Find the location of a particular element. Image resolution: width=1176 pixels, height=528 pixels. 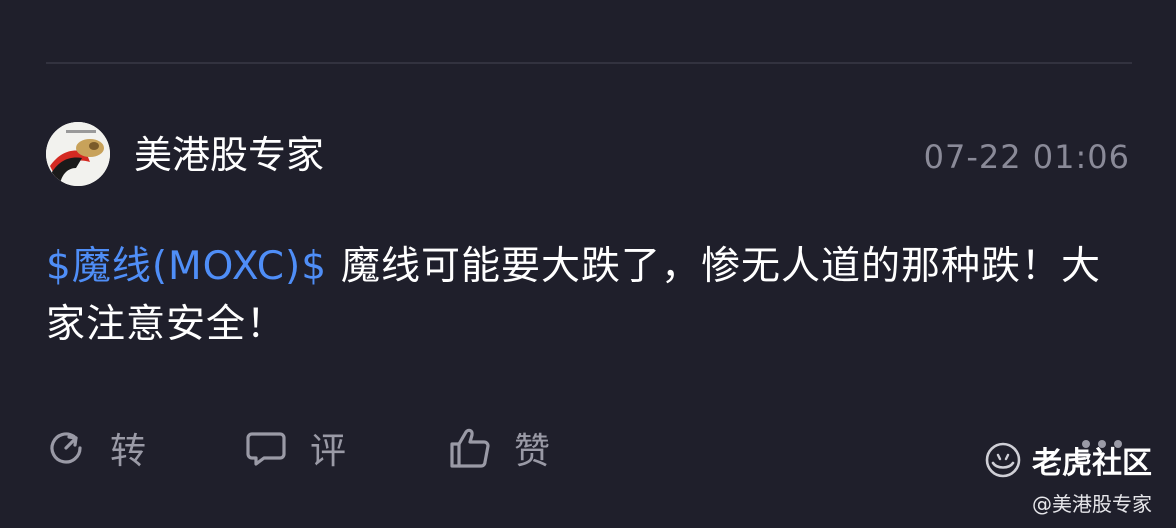

watermark-credit: @美港股专家 is located at coordinates (1092, 504).